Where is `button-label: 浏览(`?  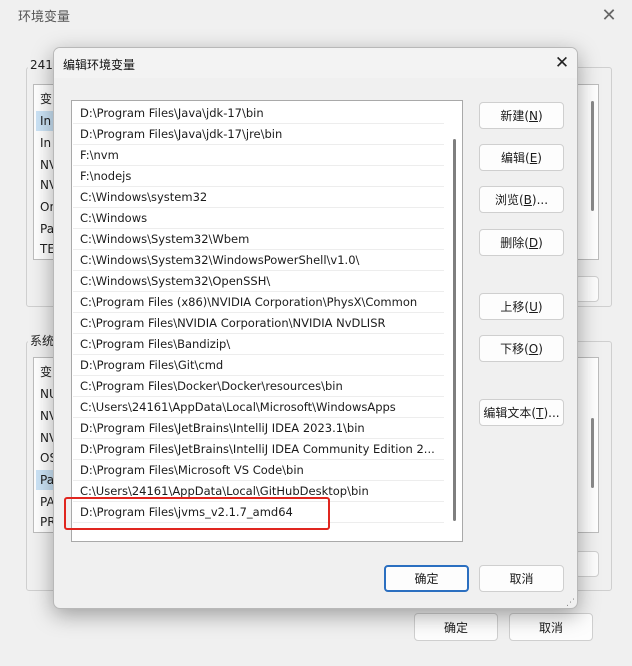 button-label: 浏览( is located at coordinates (509, 200).